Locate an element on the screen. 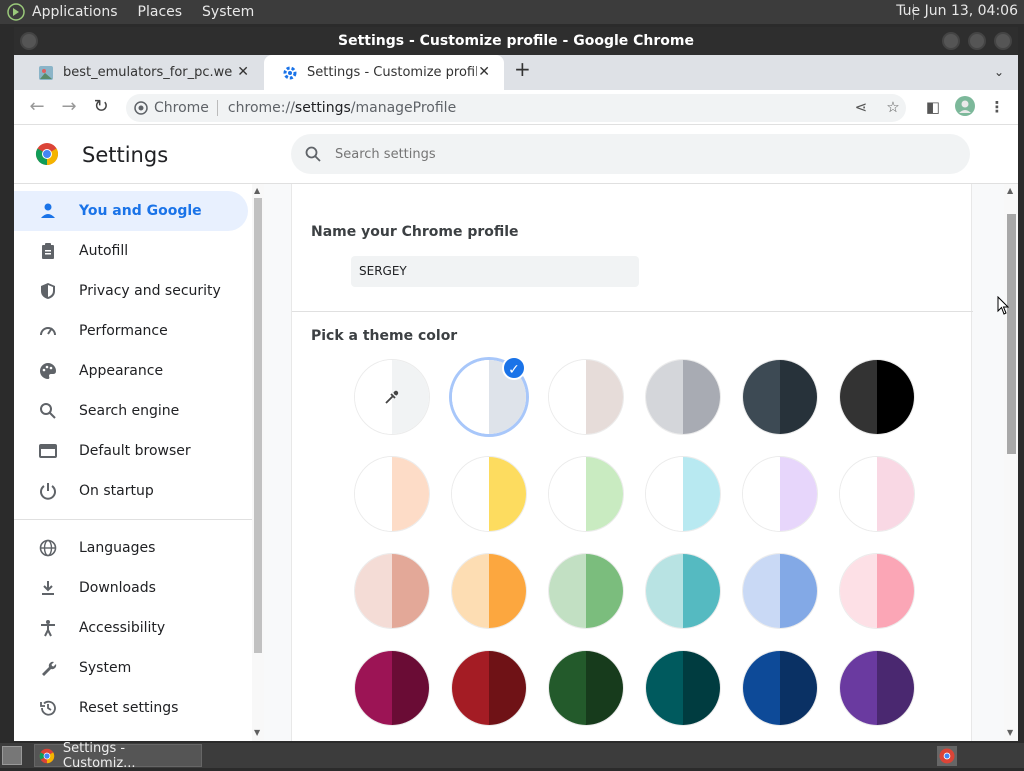 The width and height of the screenshot is (1024, 771). power-icon is located at coordinates (48, 491).